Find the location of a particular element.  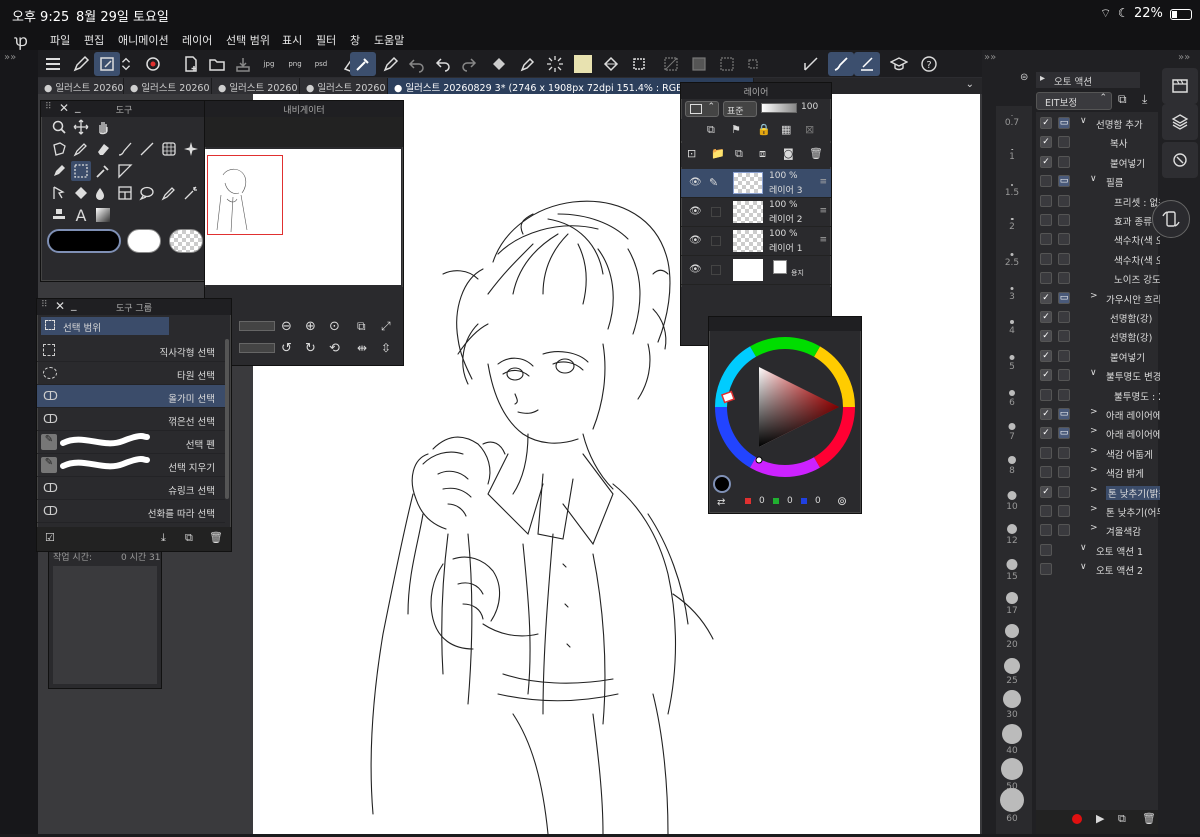

tutorial-hat-icon is located at coordinates (899, 64).